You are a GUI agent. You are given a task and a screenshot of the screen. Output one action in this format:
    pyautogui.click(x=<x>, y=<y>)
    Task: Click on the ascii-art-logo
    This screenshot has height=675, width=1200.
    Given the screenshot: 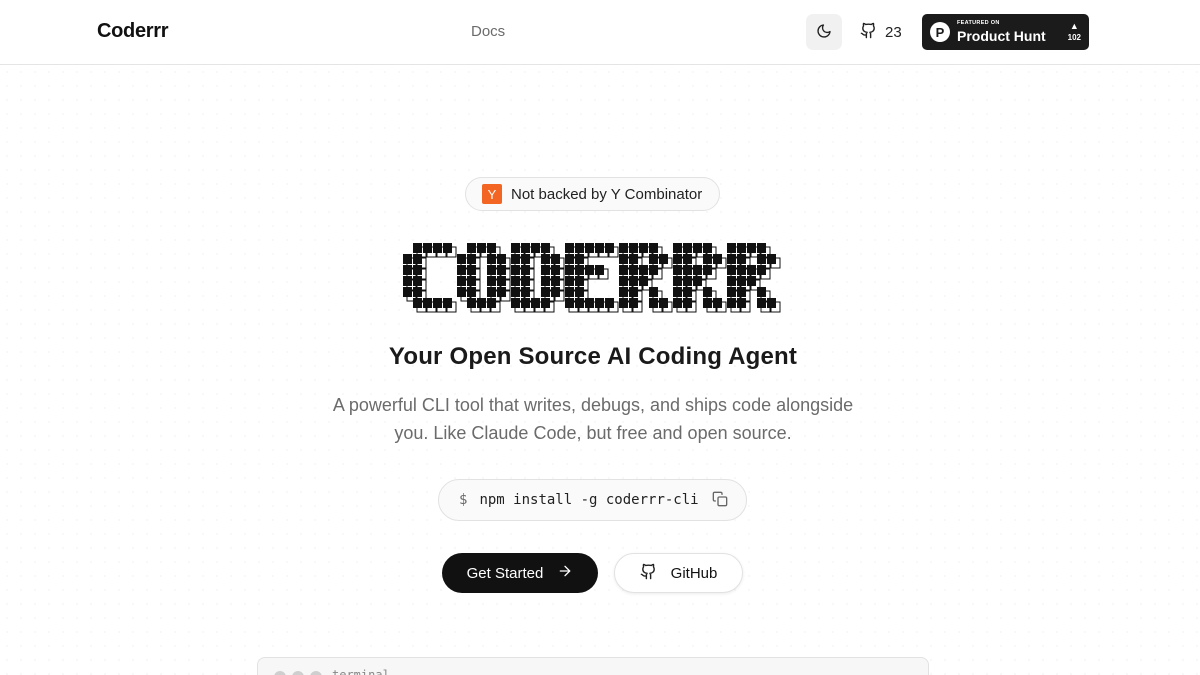 What is the action you would take?
    pyautogui.click(x=592, y=278)
    